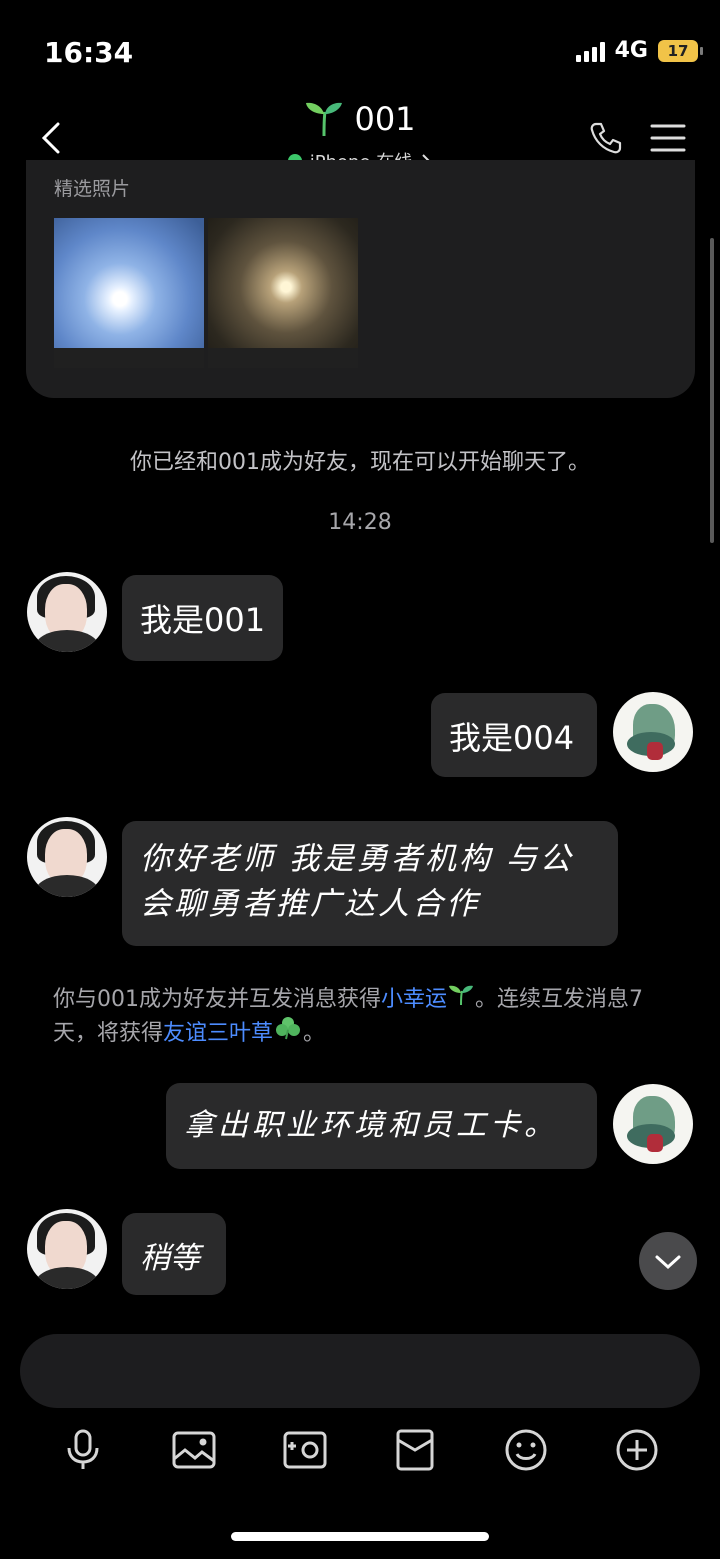 The height and width of the screenshot is (1559, 720). Describe the element at coordinates (203, 618) in the screenshot. I see `message-bubble-incoming: 我是001` at that location.